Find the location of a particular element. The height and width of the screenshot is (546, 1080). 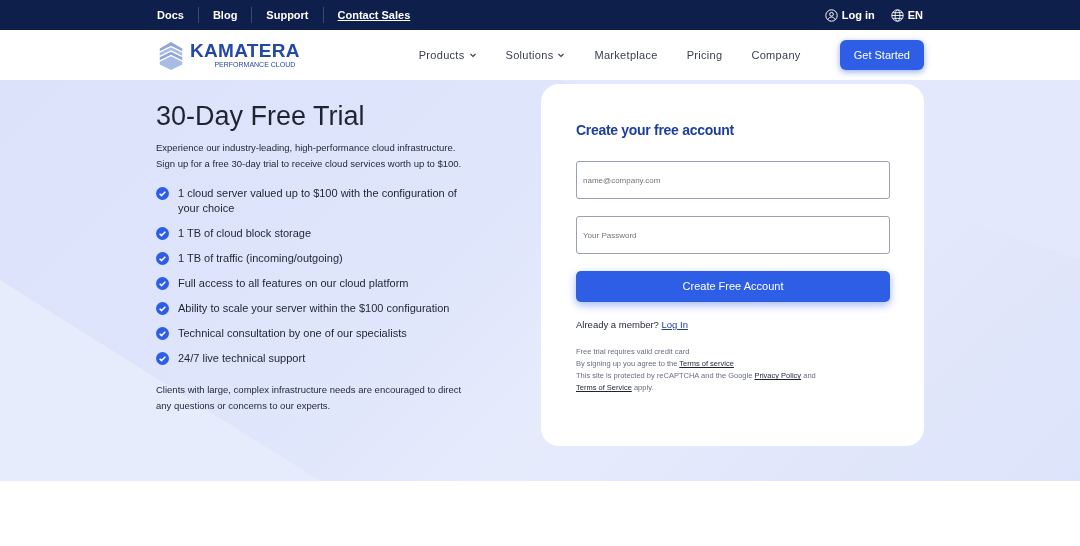

create-account-button: Create Free Account is located at coordinates (733, 286).